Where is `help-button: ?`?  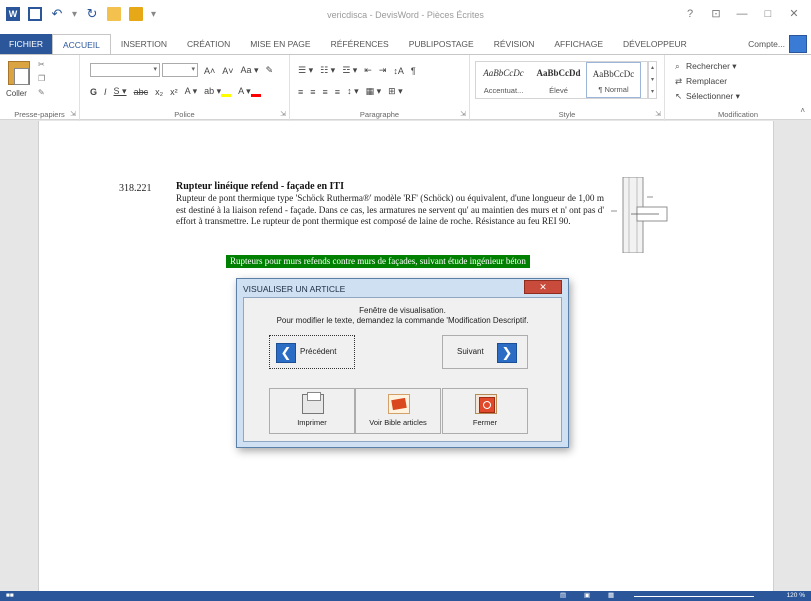
help-button: ? is located at coordinates (690, 14).